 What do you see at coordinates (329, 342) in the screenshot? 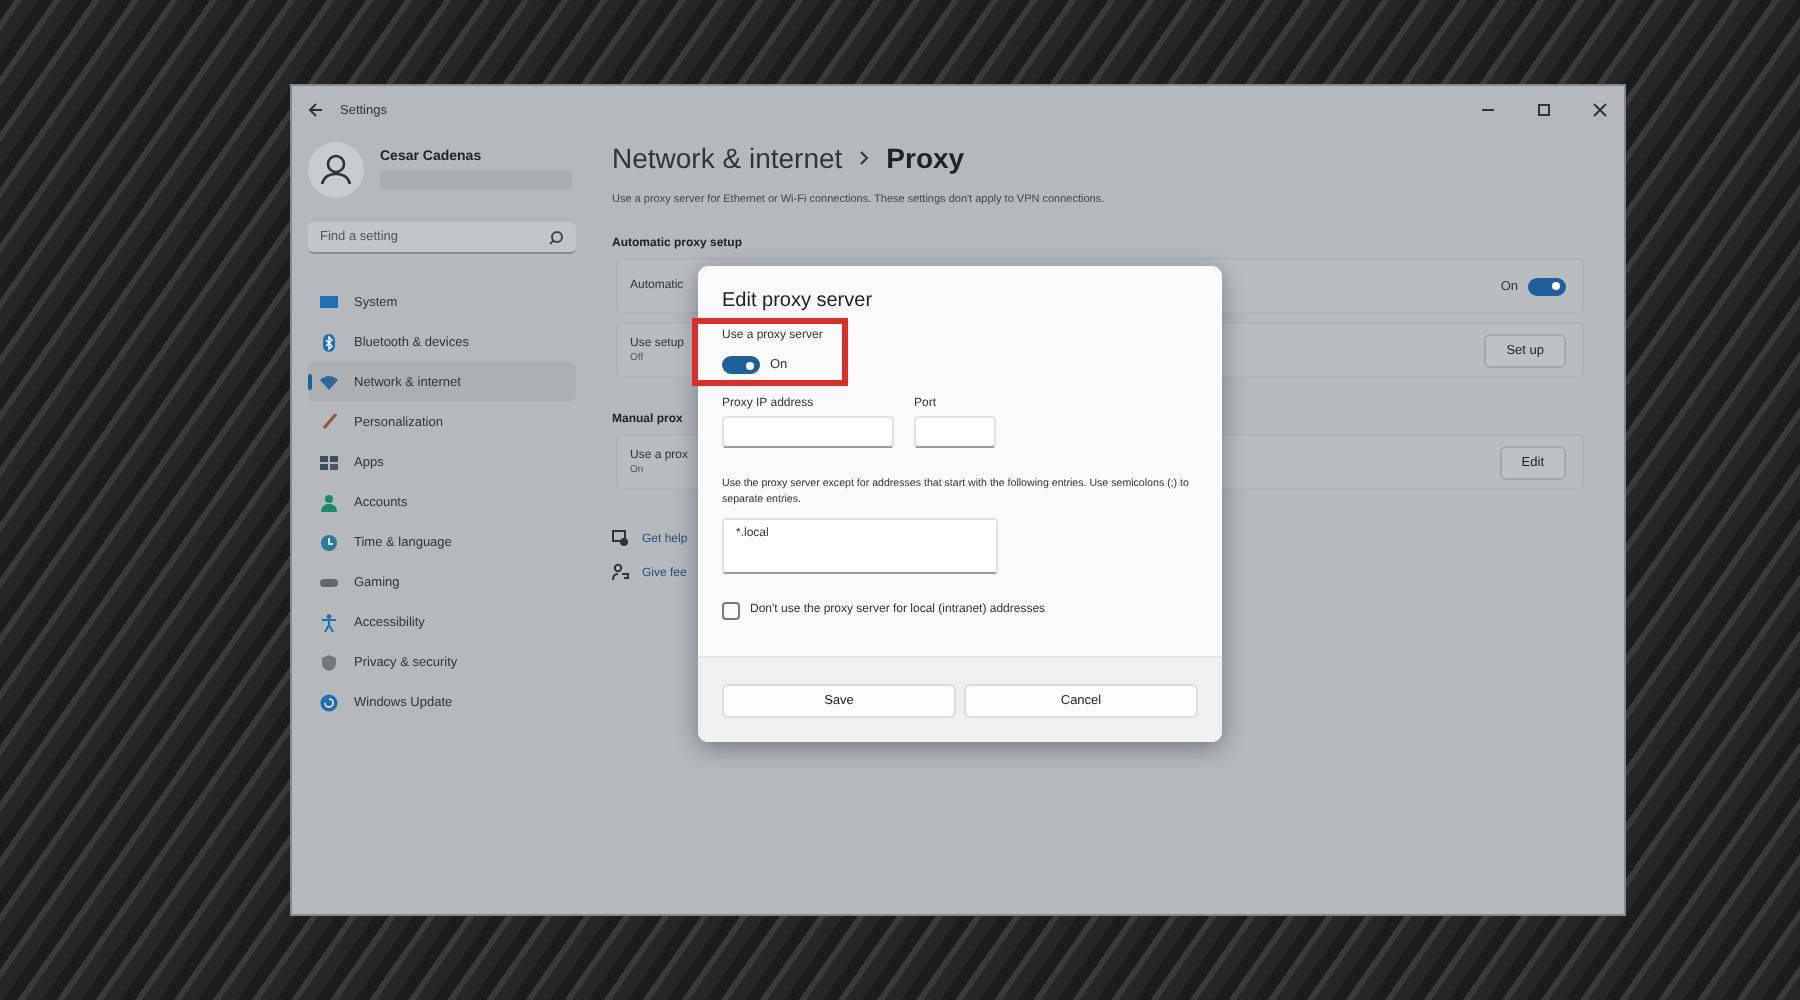
I see `bluetooth-icon` at bounding box center [329, 342].